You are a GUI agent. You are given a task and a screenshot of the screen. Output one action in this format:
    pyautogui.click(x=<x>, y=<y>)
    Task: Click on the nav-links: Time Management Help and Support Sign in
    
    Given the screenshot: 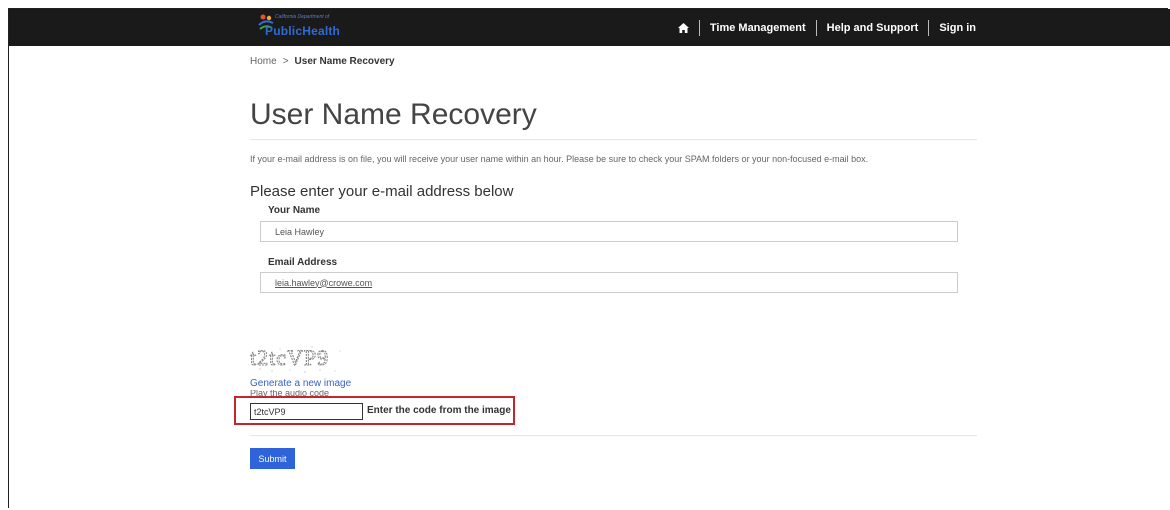 What is the action you would take?
    pyautogui.click(x=826, y=27)
    